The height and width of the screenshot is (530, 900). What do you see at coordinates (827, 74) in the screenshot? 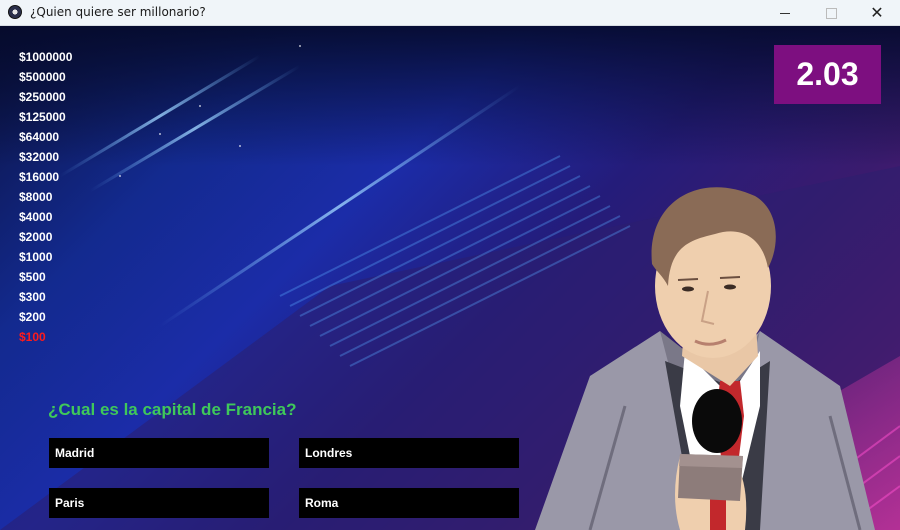
I see `timer-display: 2.03` at bounding box center [827, 74].